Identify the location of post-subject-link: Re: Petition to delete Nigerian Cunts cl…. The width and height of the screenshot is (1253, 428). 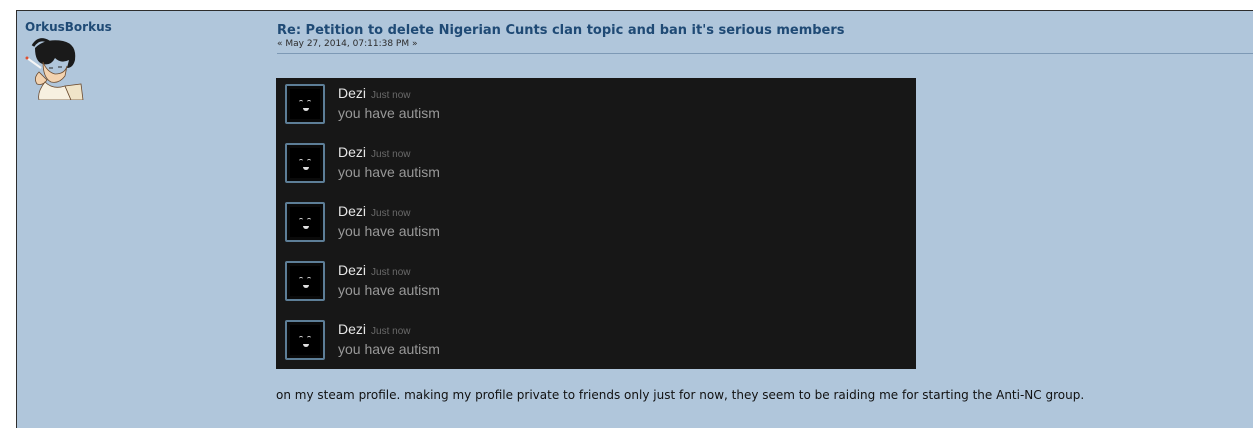
(765, 31).